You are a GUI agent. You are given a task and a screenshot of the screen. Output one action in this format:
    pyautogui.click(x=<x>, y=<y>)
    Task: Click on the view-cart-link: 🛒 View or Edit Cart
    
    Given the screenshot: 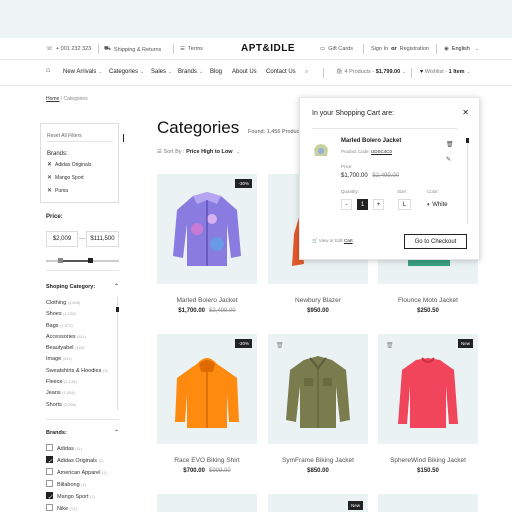 What is the action you would take?
    pyautogui.click(x=332, y=241)
    